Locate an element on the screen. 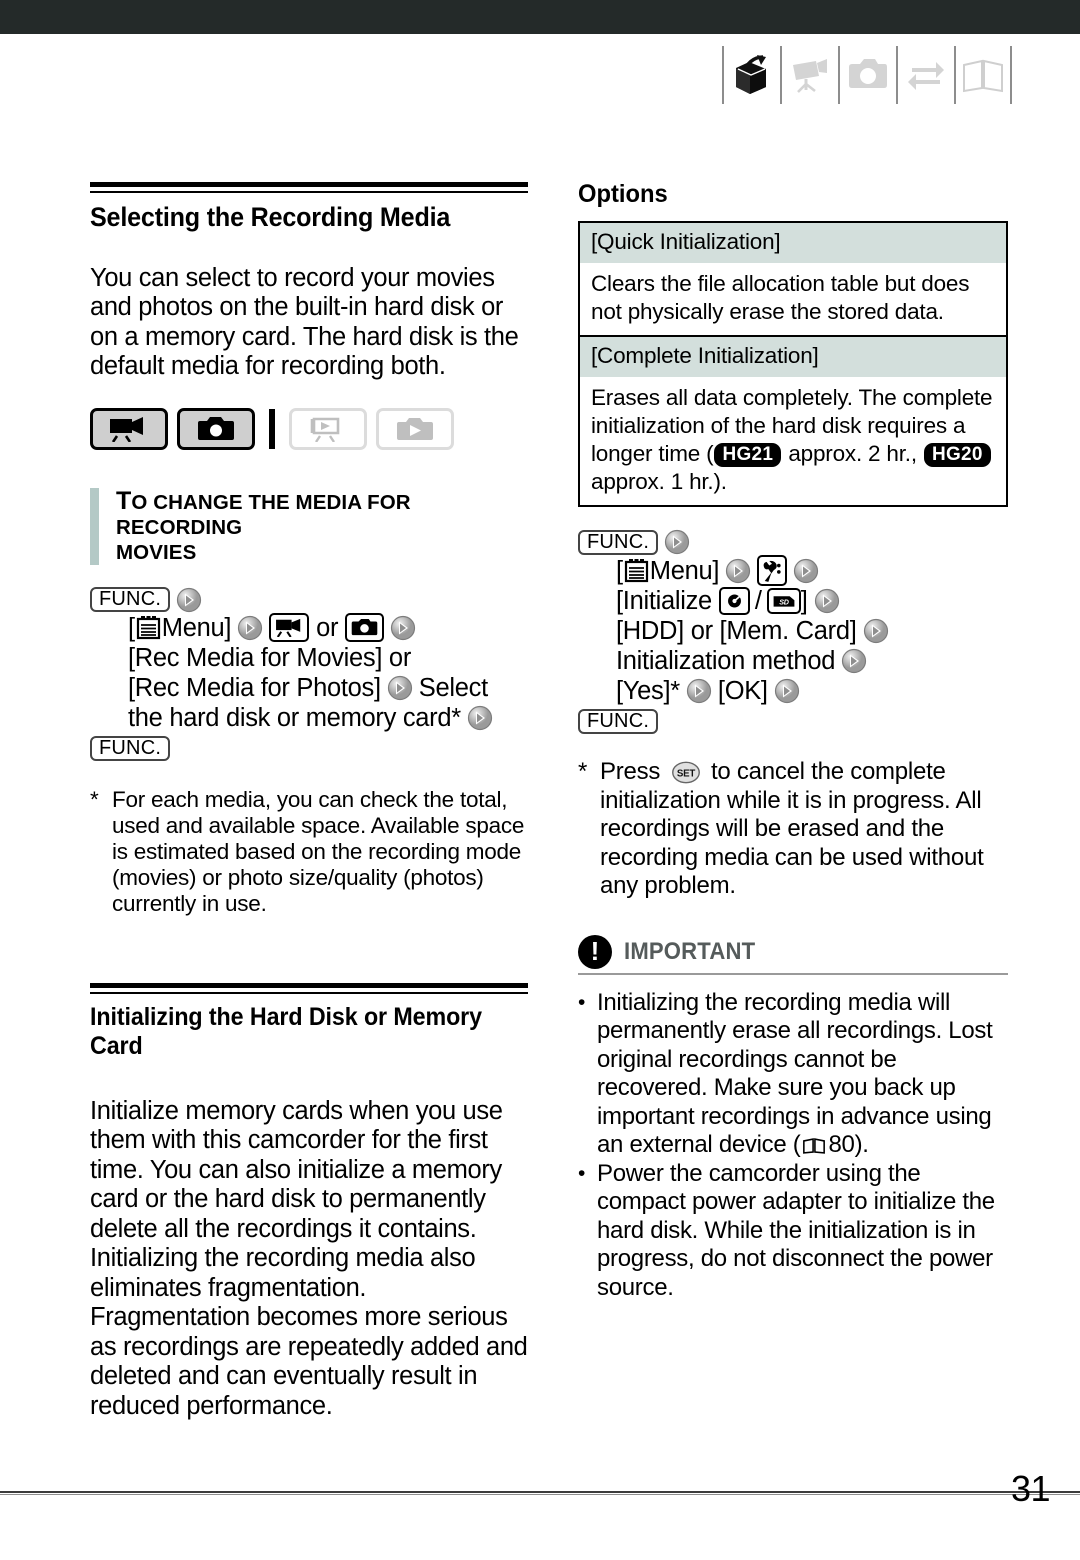 Image resolution: width=1080 pixels, height=1560 pixels. mode-separator is located at coordinates (272, 428).